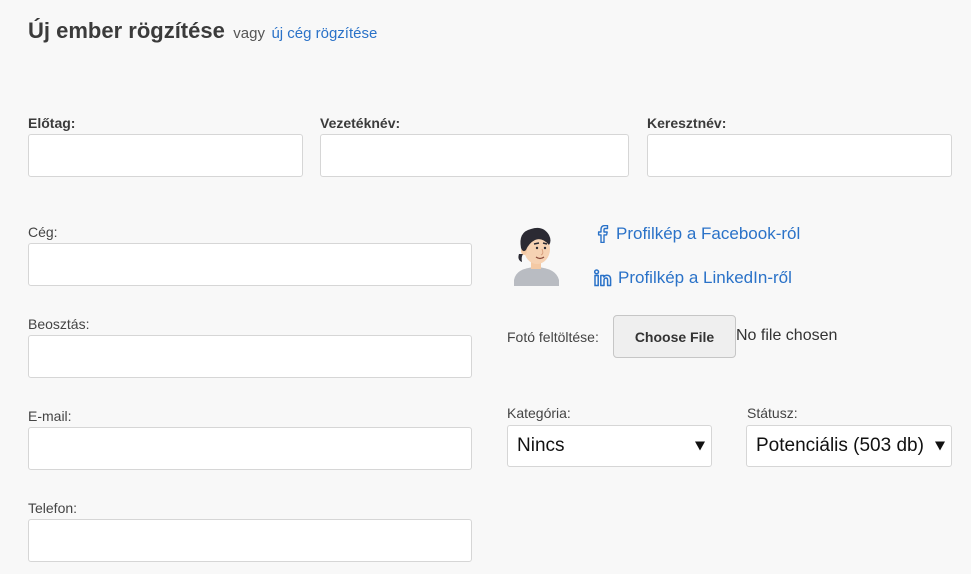 The image size is (971, 574). Describe the element at coordinates (250, 356) in the screenshot. I see `position-input` at that location.